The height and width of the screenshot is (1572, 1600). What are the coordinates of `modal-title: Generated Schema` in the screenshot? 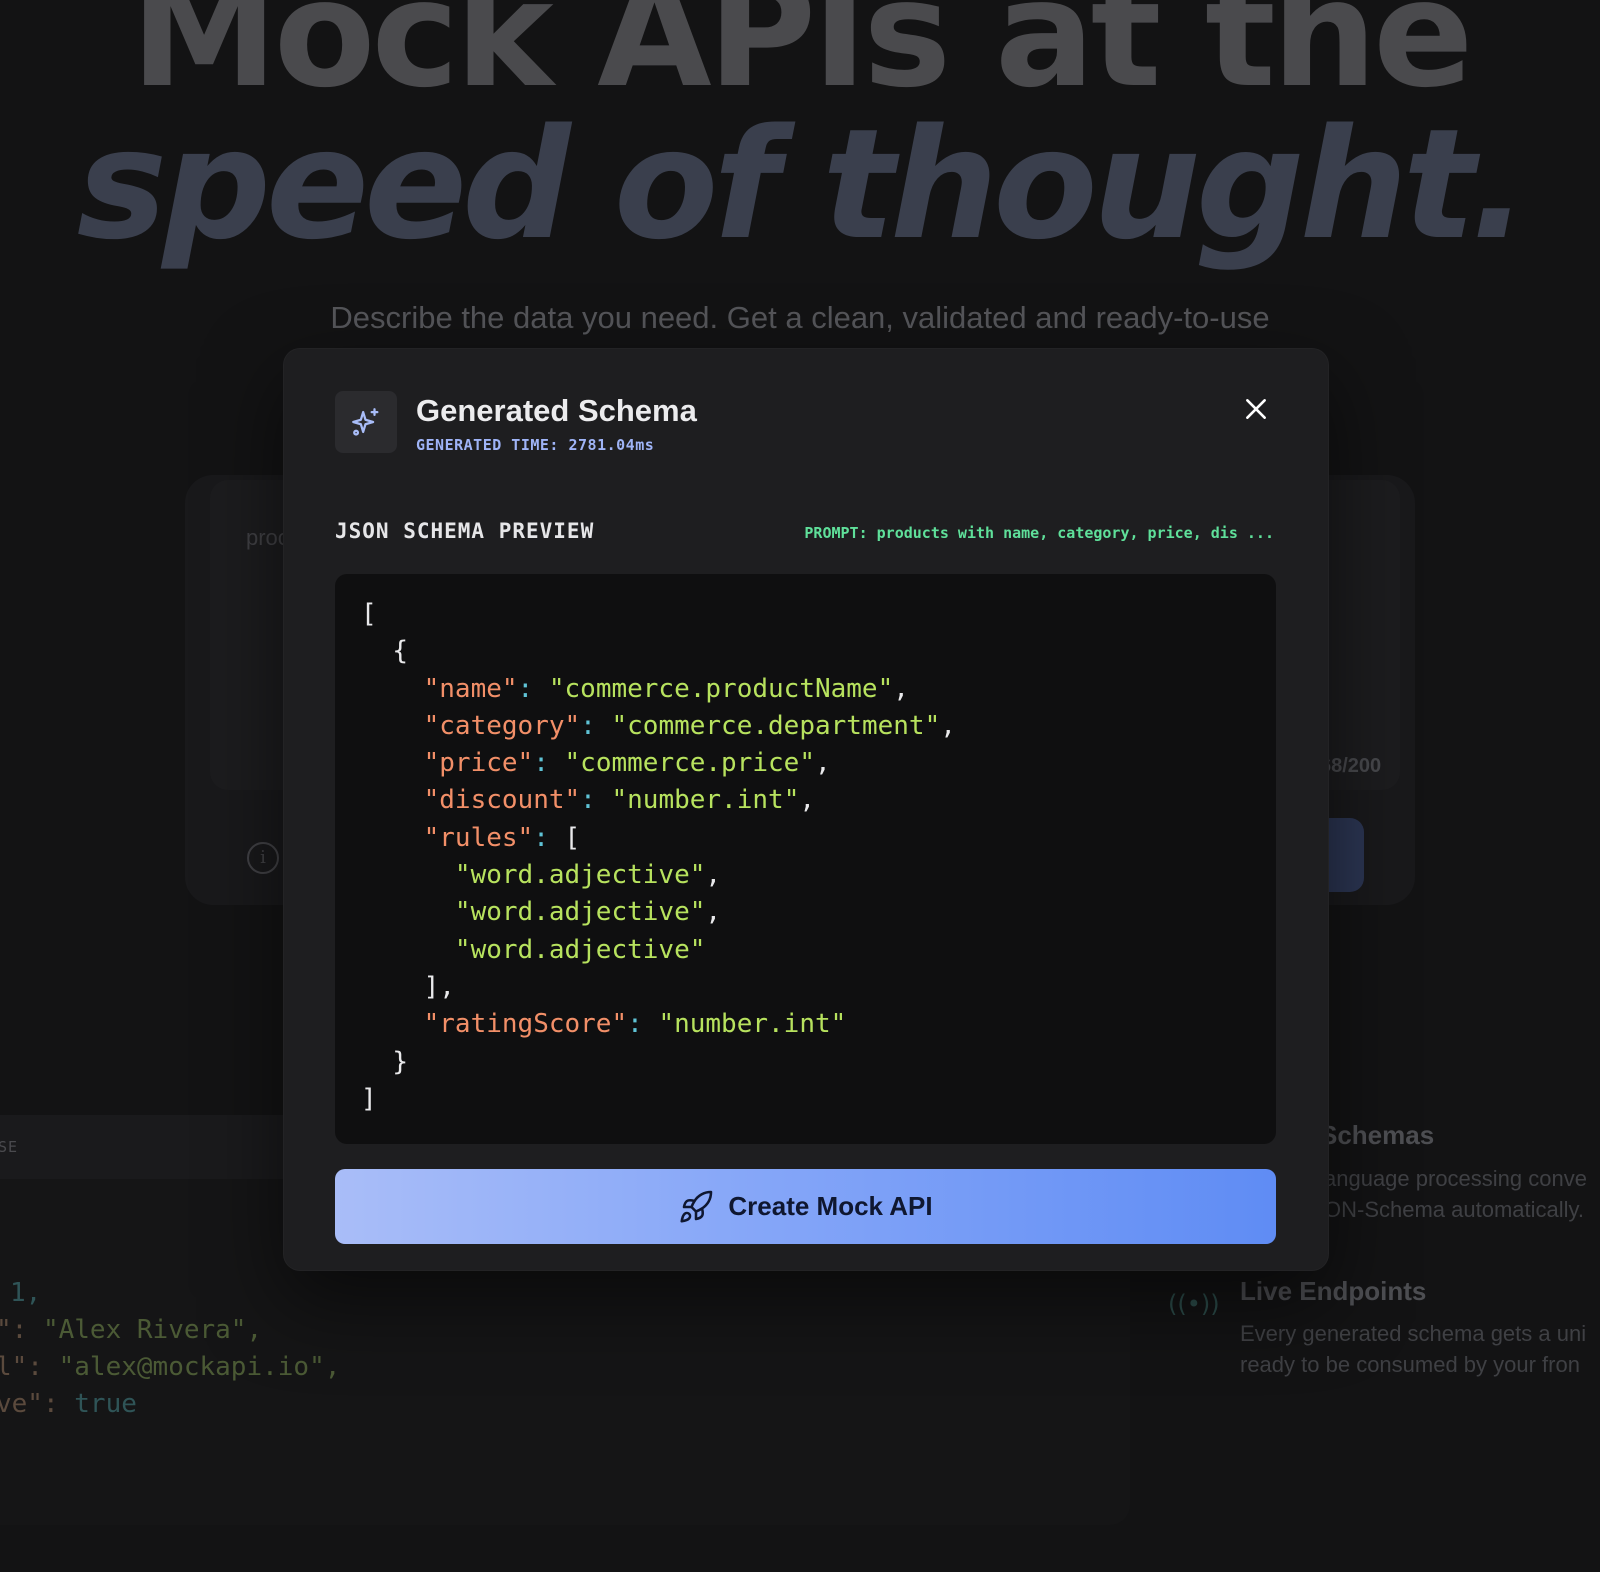 It's located at (556, 410).